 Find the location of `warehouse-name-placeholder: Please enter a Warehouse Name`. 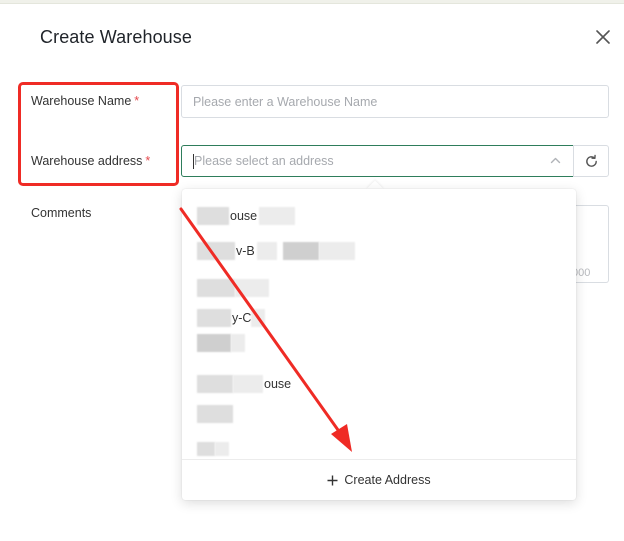

warehouse-name-placeholder: Please enter a Warehouse Name is located at coordinates (285, 101).